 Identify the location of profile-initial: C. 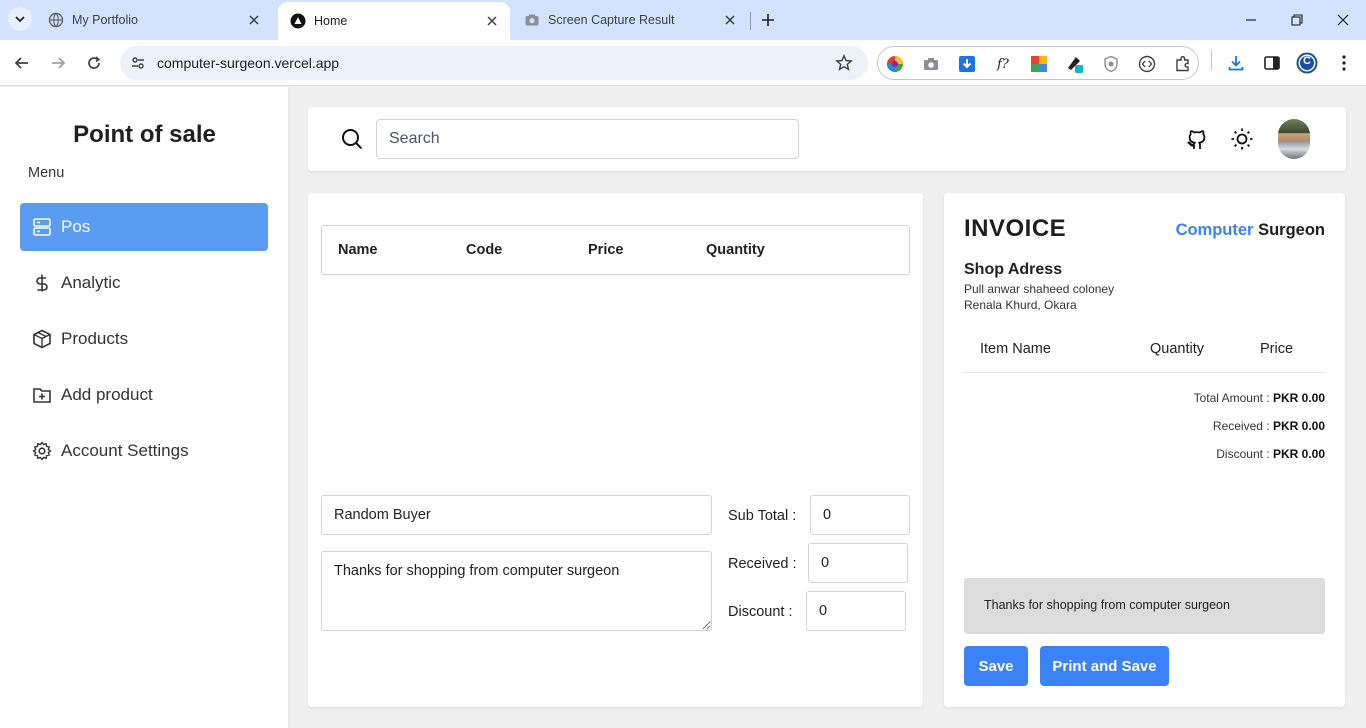
(1307, 61).